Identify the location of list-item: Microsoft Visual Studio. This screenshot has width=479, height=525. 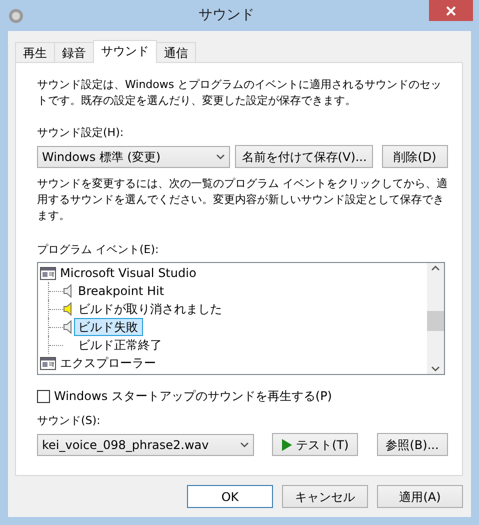
(128, 273).